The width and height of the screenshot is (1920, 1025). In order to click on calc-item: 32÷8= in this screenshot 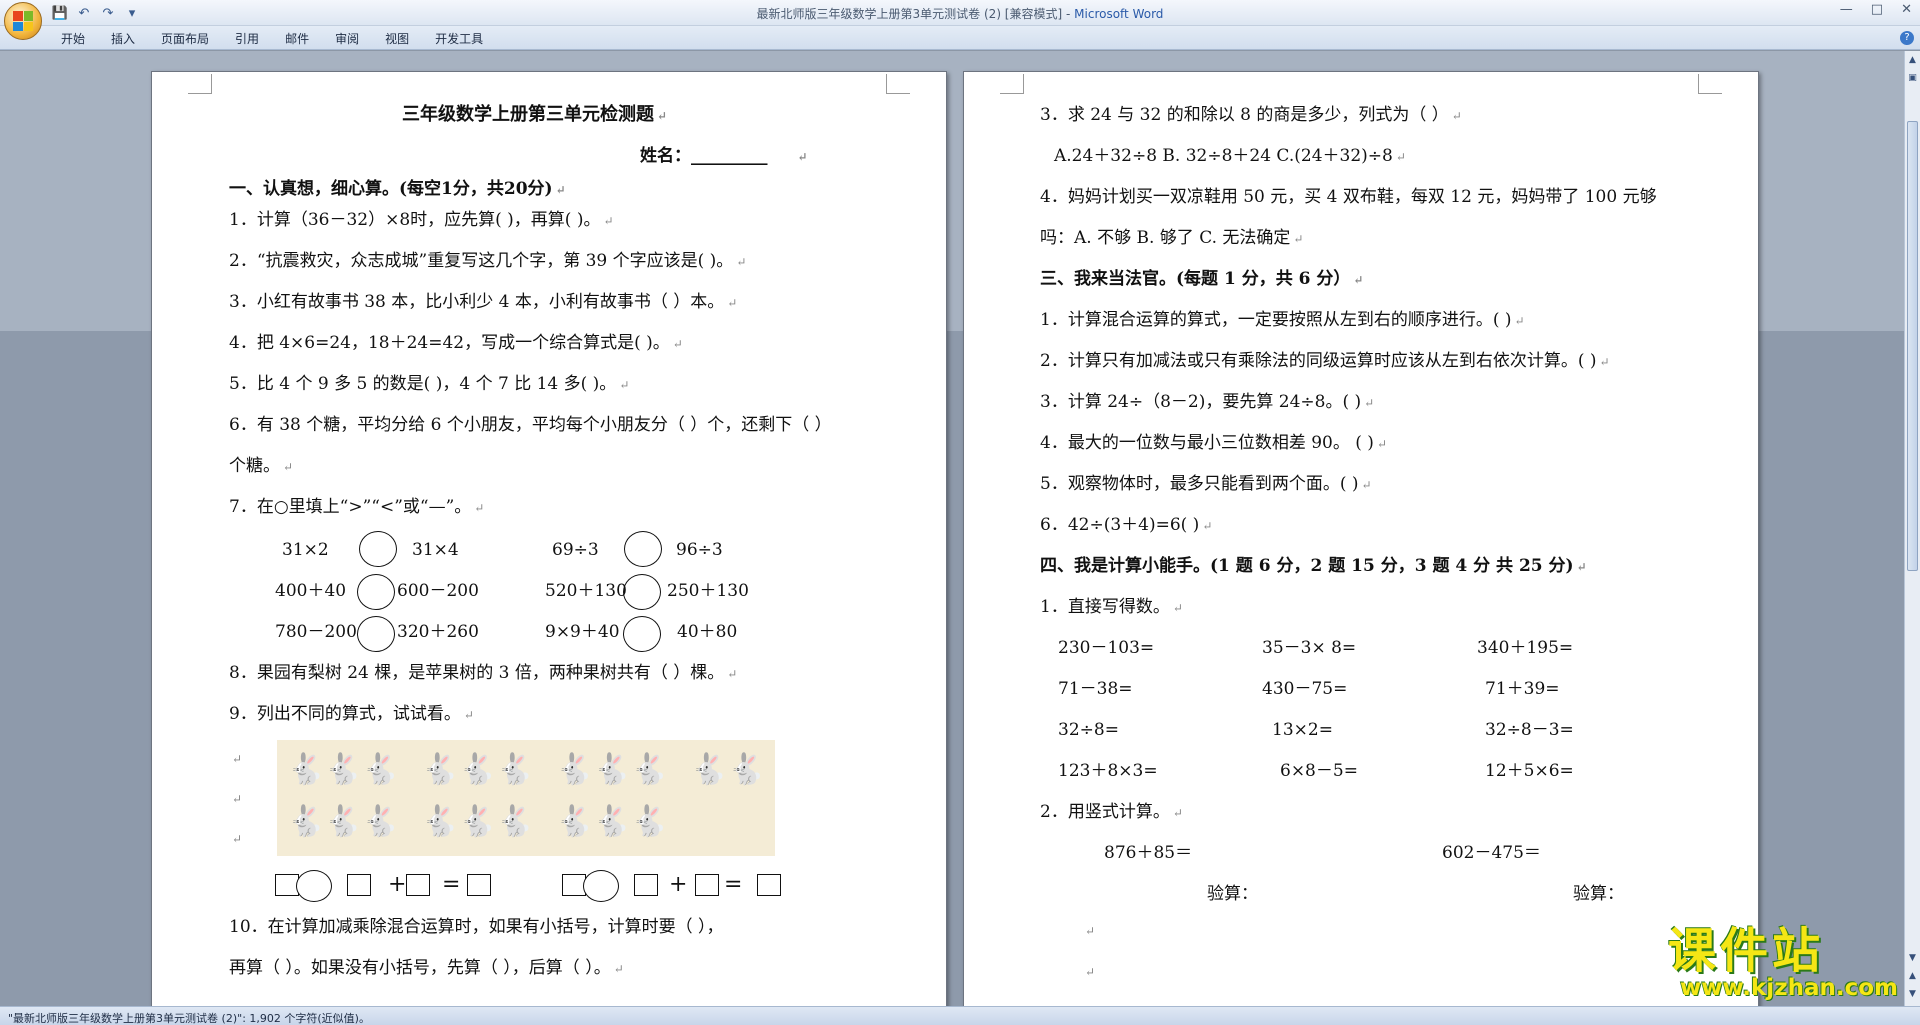, I will do `click(1088, 730)`.